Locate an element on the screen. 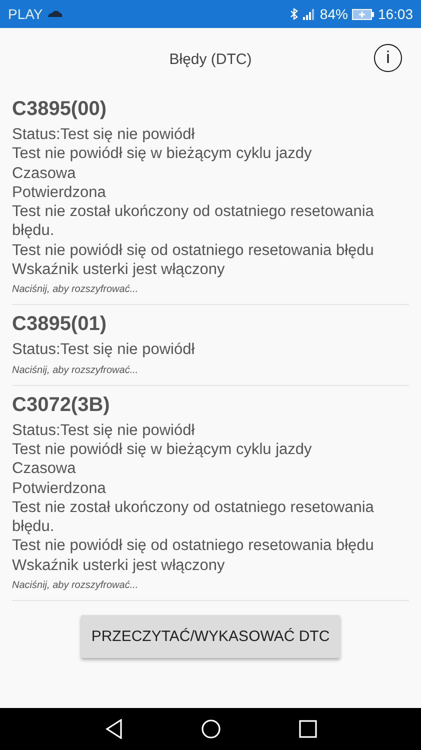  carrier-name: PLAY is located at coordinates (25, 14).